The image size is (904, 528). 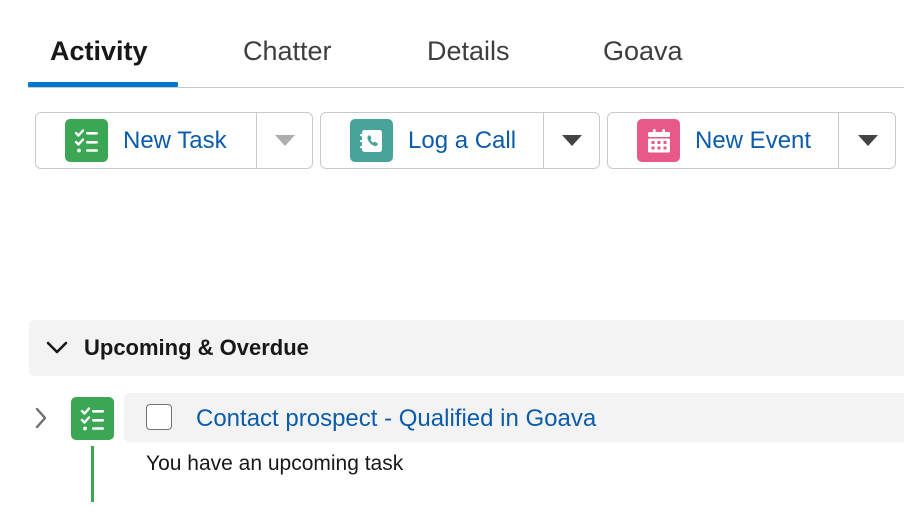 I want to click on new-task-action: New Task, so click(x=174, y=140).